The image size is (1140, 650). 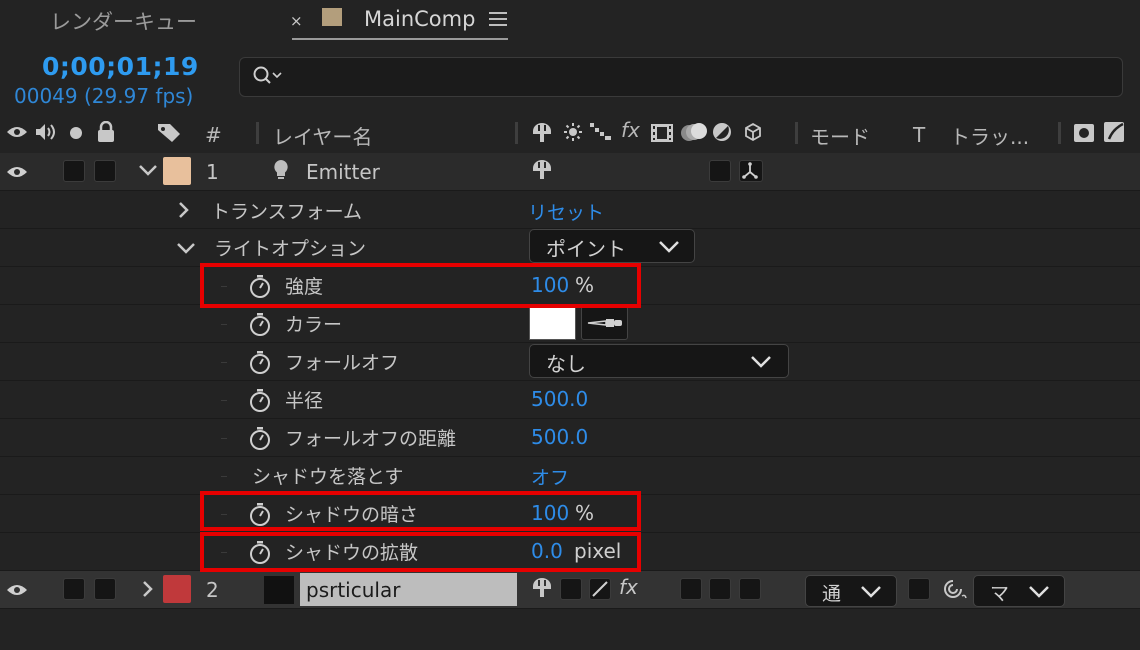 What do you see at coordinates (343, 172) in the screenshot?
I see `layer-name: Emitter` at bounding box center [343, 172].